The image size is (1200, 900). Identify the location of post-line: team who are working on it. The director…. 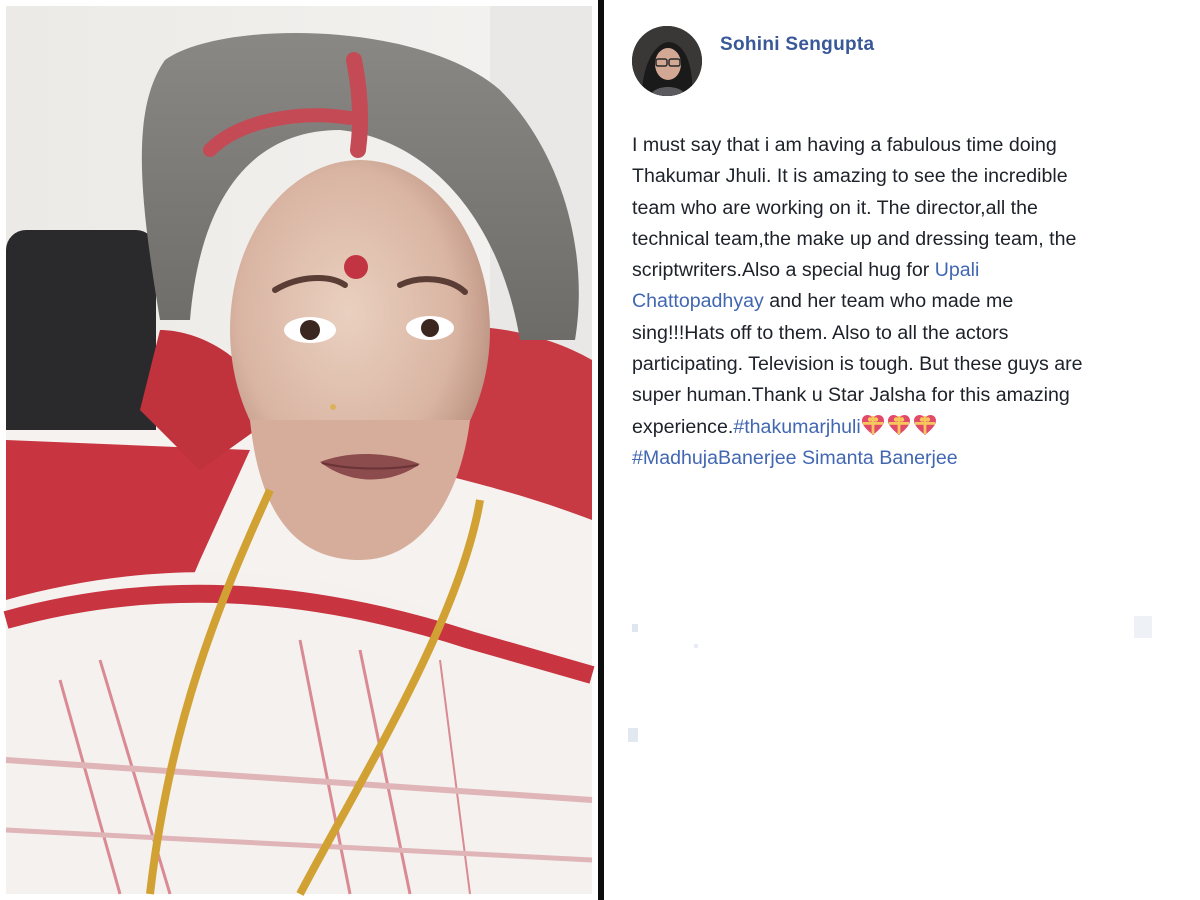
(912, 208).